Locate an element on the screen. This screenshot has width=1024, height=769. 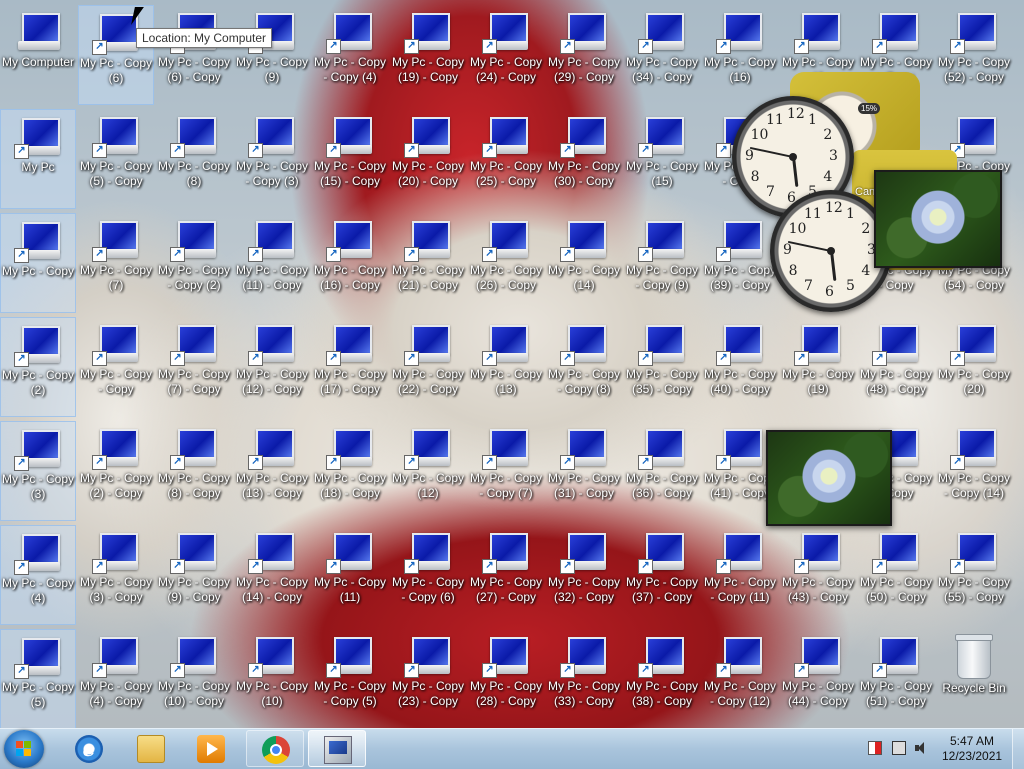
desktop-shortcut: ↗ My Pc - Copy - Copy (6) is located at coordinates (428, 575).